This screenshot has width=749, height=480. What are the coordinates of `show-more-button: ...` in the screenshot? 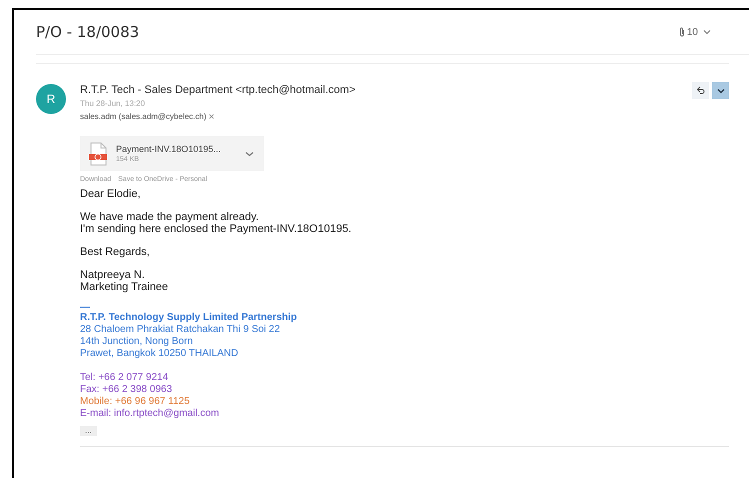 It's located at (88, 431).